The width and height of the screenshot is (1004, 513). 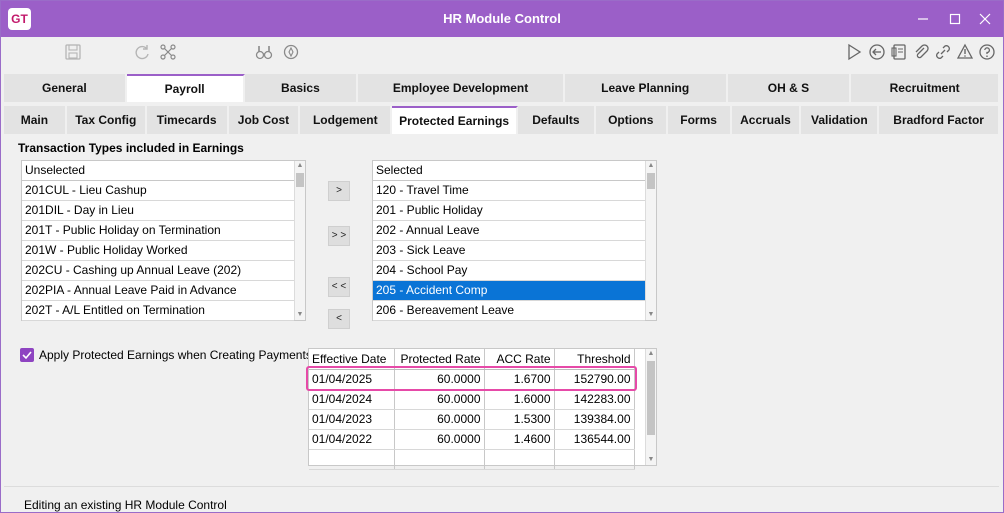 I want to click on selected-scrollbar: ▲ ▼, so click(x=650, y=240).